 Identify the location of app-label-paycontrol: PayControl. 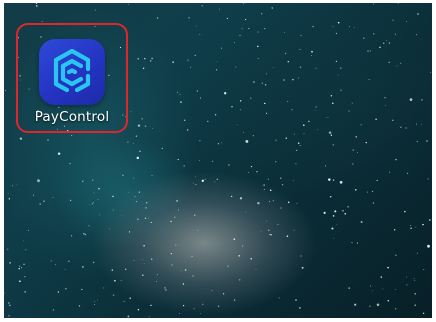
(72, 117).